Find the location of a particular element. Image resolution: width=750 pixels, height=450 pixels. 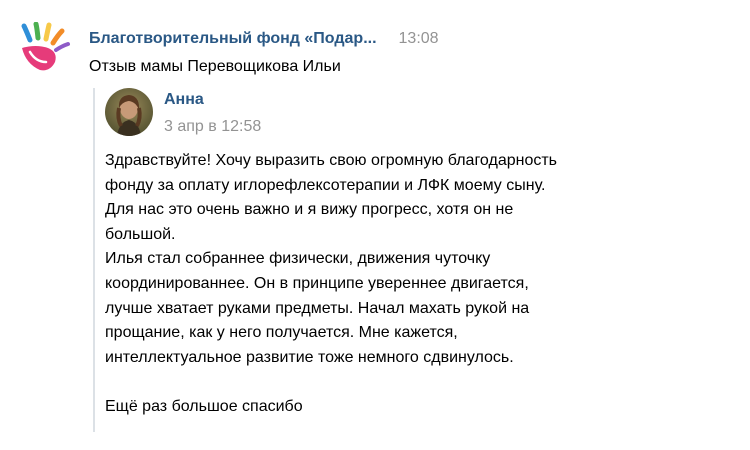

charity-logo is located at coordinates (45, 47).